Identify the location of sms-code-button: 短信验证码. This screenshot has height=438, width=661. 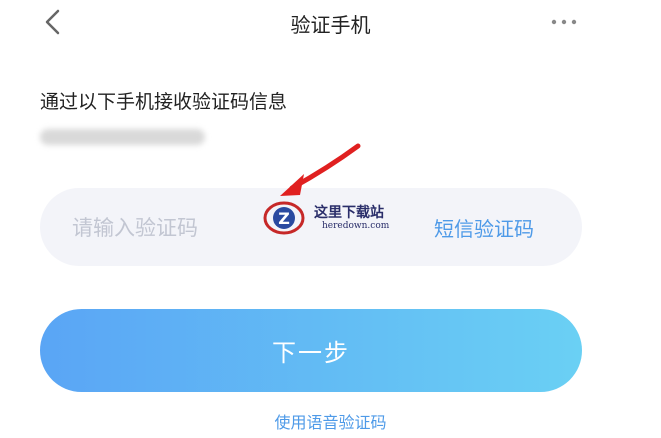
(484, 227).